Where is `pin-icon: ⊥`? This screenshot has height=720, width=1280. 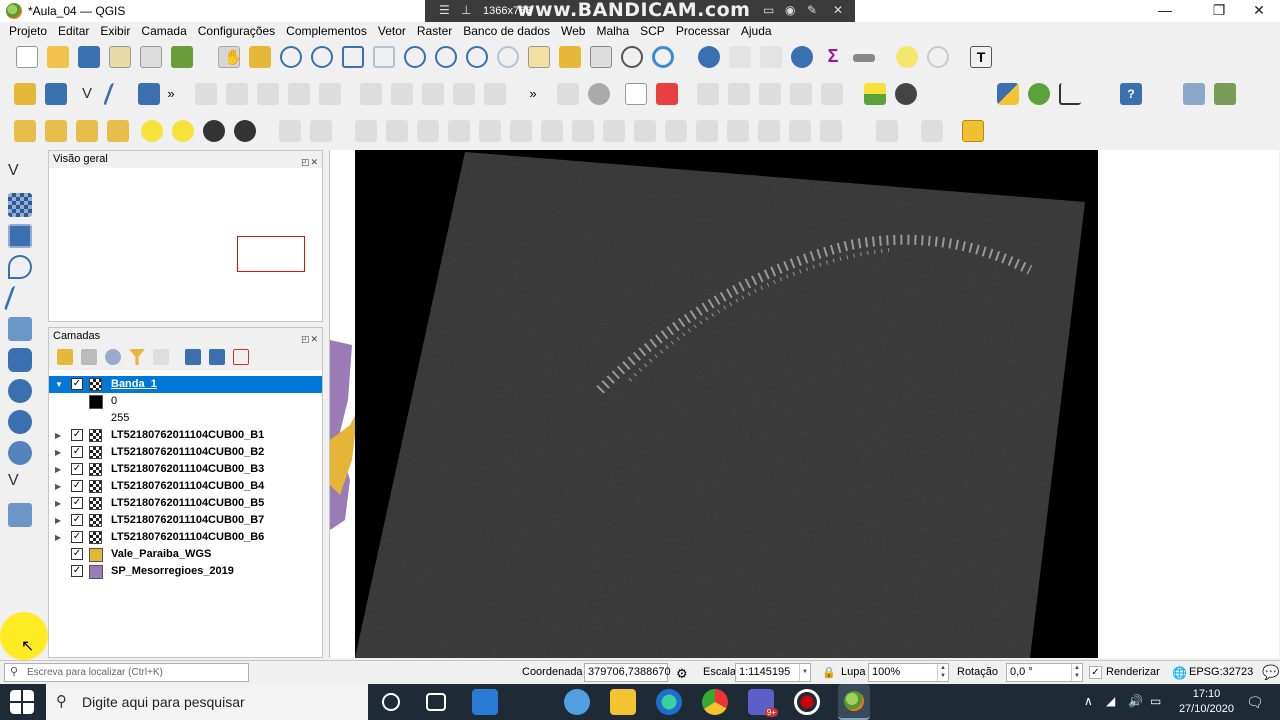 pin-icon: ⊥ is located at coordinates (466, 10).